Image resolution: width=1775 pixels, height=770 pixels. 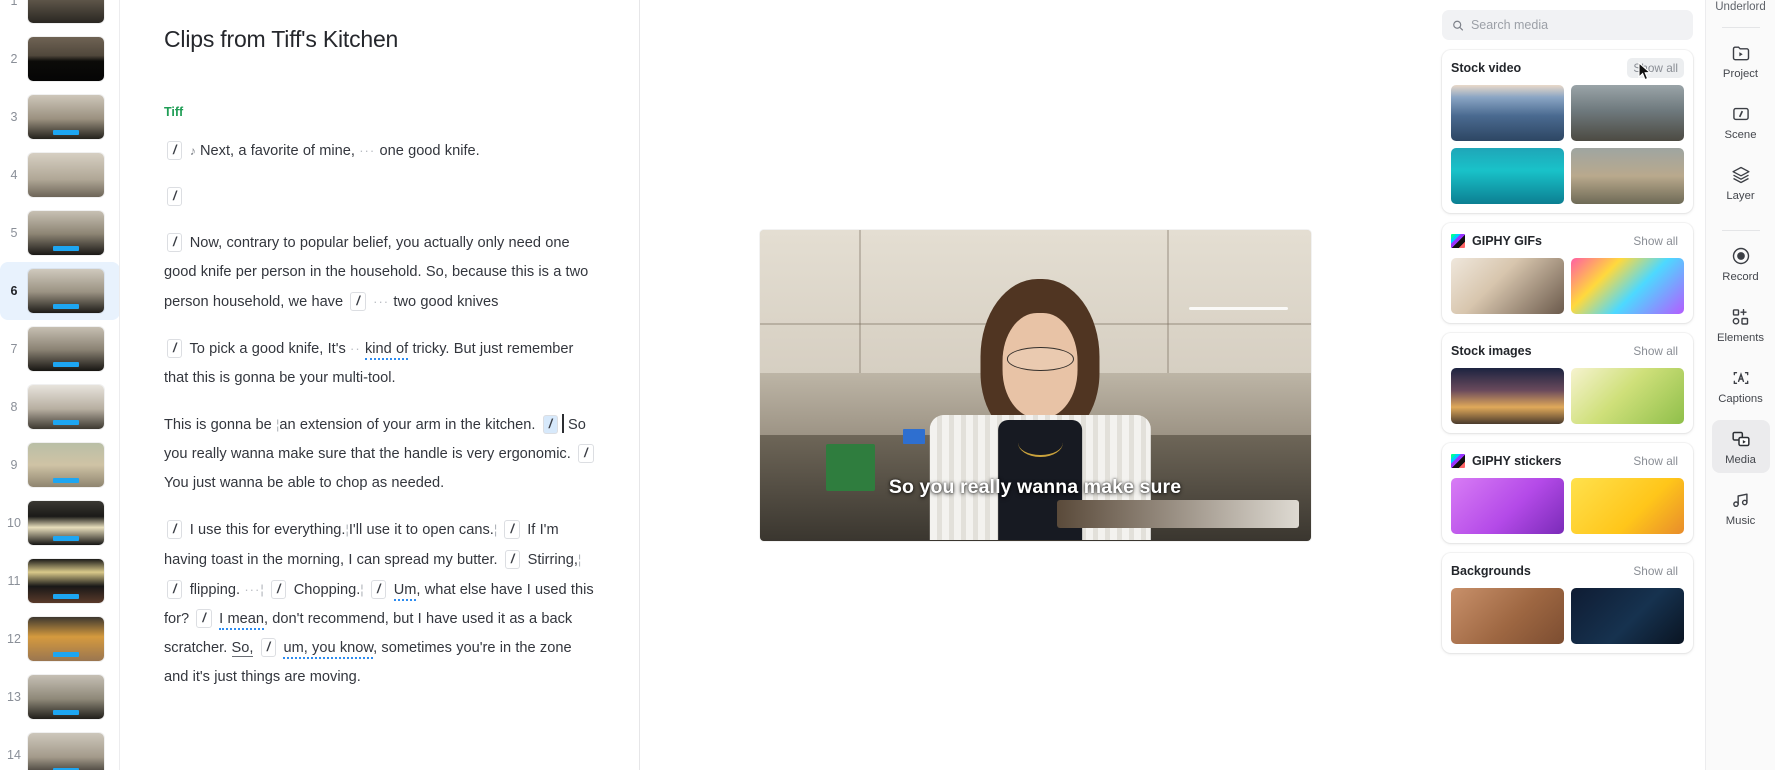 What do you see at coordinates (1507, 396) in the screenshot?
I see `mountain-sunset-image` at bounding box center [1507, 396].